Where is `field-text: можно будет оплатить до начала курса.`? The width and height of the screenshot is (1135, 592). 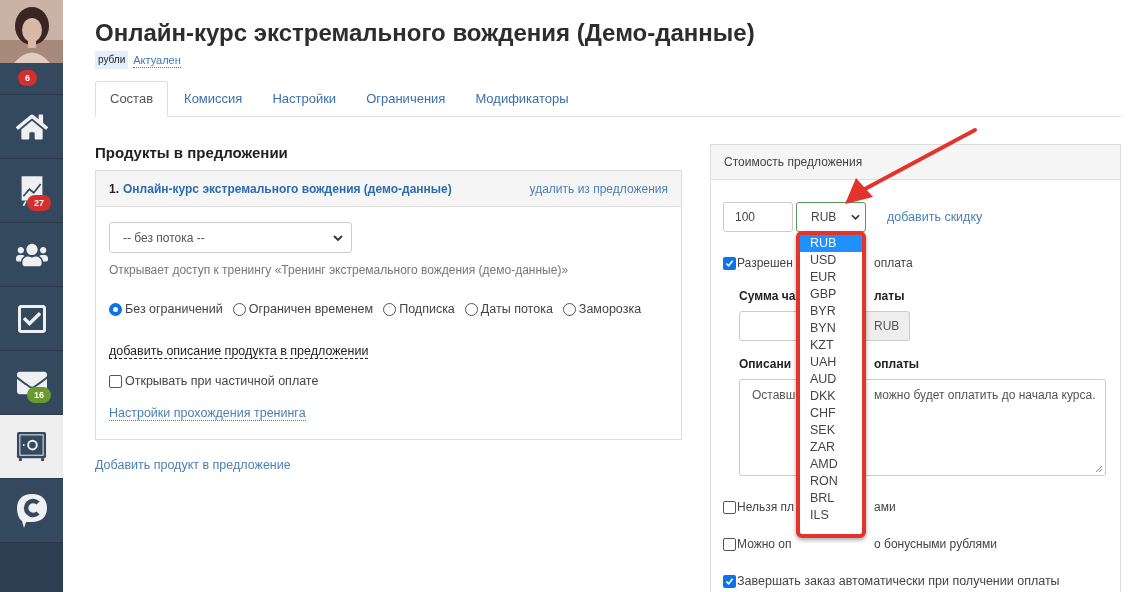 field-text: можно будет оплатить до начала курса. is located at coordinates (985, 395).